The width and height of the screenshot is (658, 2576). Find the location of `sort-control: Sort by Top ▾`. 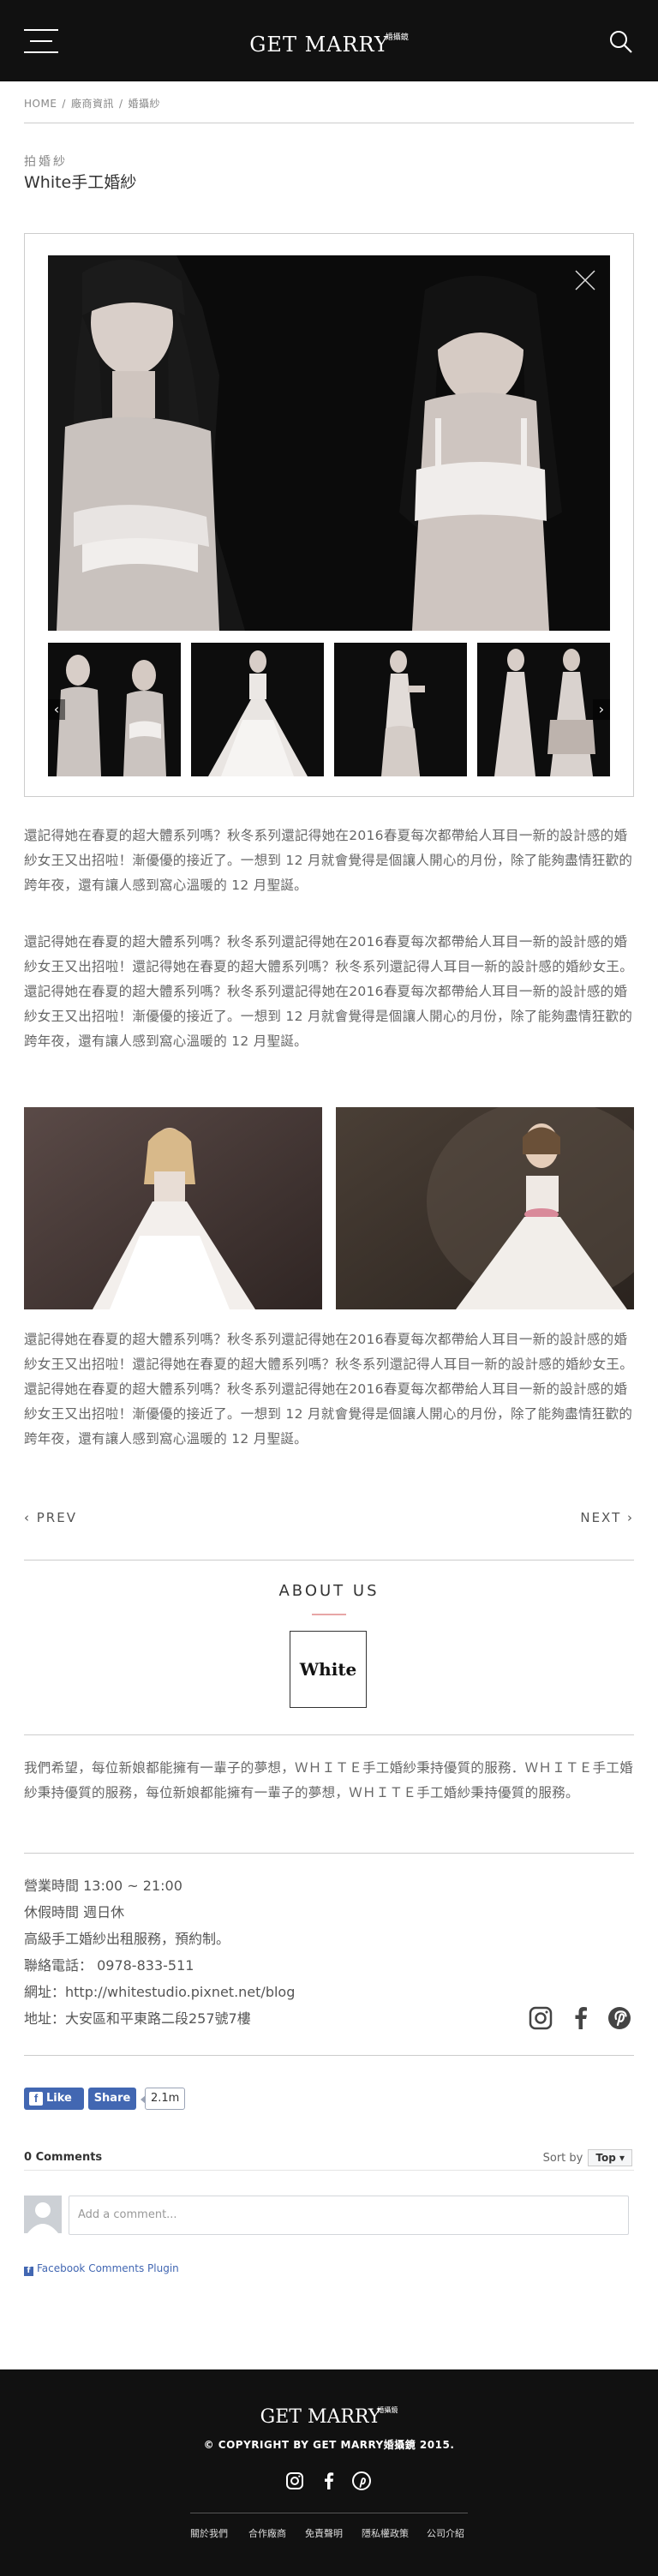

sort-control: Sort by Top ▾ is located at coordinates (587, 2157).